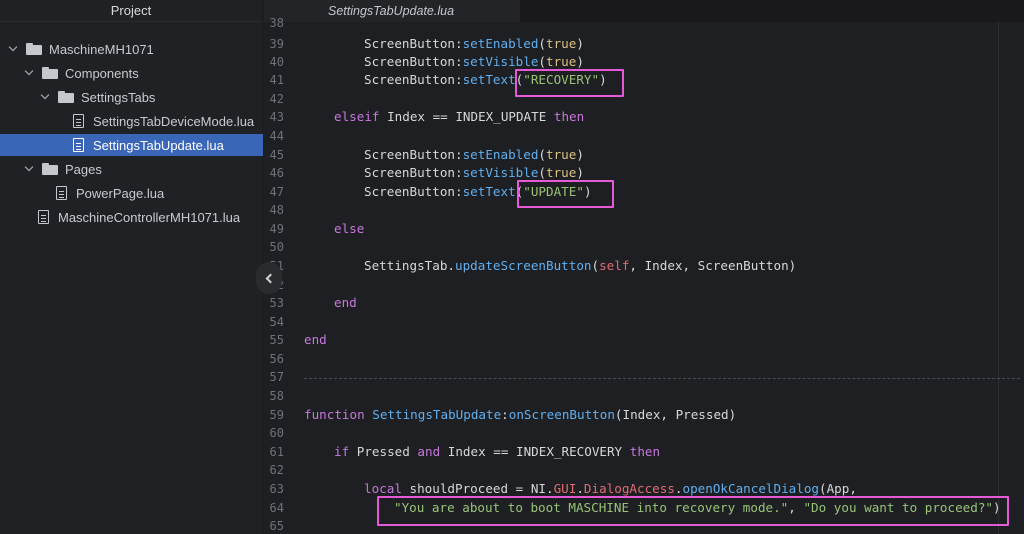 This screenshot has height=534, width=1024. What do you see at coordinates (276, 80) in the screenshot?
I see `line-number: 41` at bounding box center [276, 80].